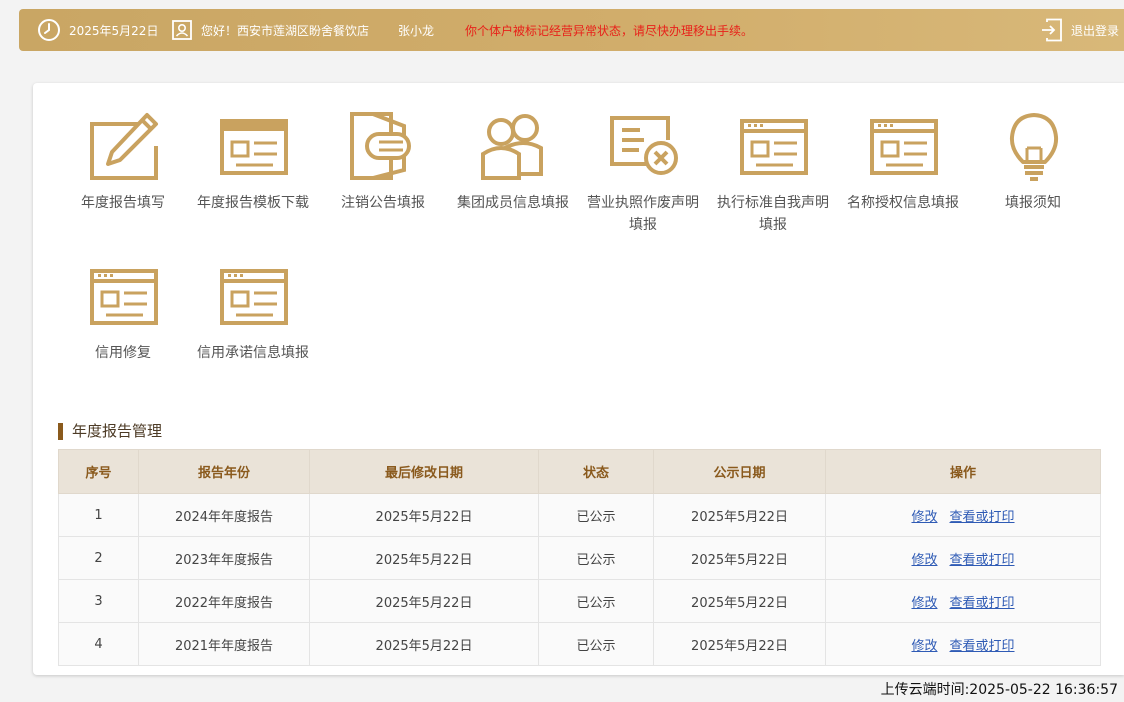 Image resolution: width=1124 pixels, height=702 pixels. Describe the element at coordinates (416, 30) in the screenshot. I see `user-name: 张小龙` at that location.